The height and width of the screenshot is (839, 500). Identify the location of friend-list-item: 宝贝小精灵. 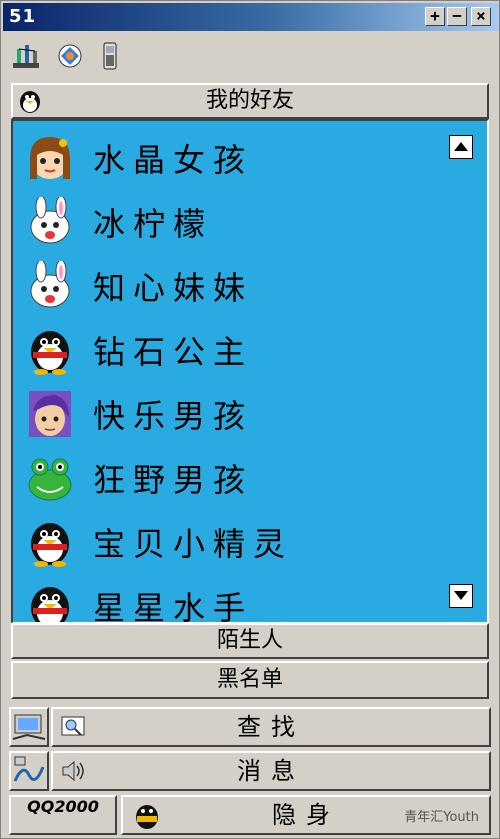
(228, 541).